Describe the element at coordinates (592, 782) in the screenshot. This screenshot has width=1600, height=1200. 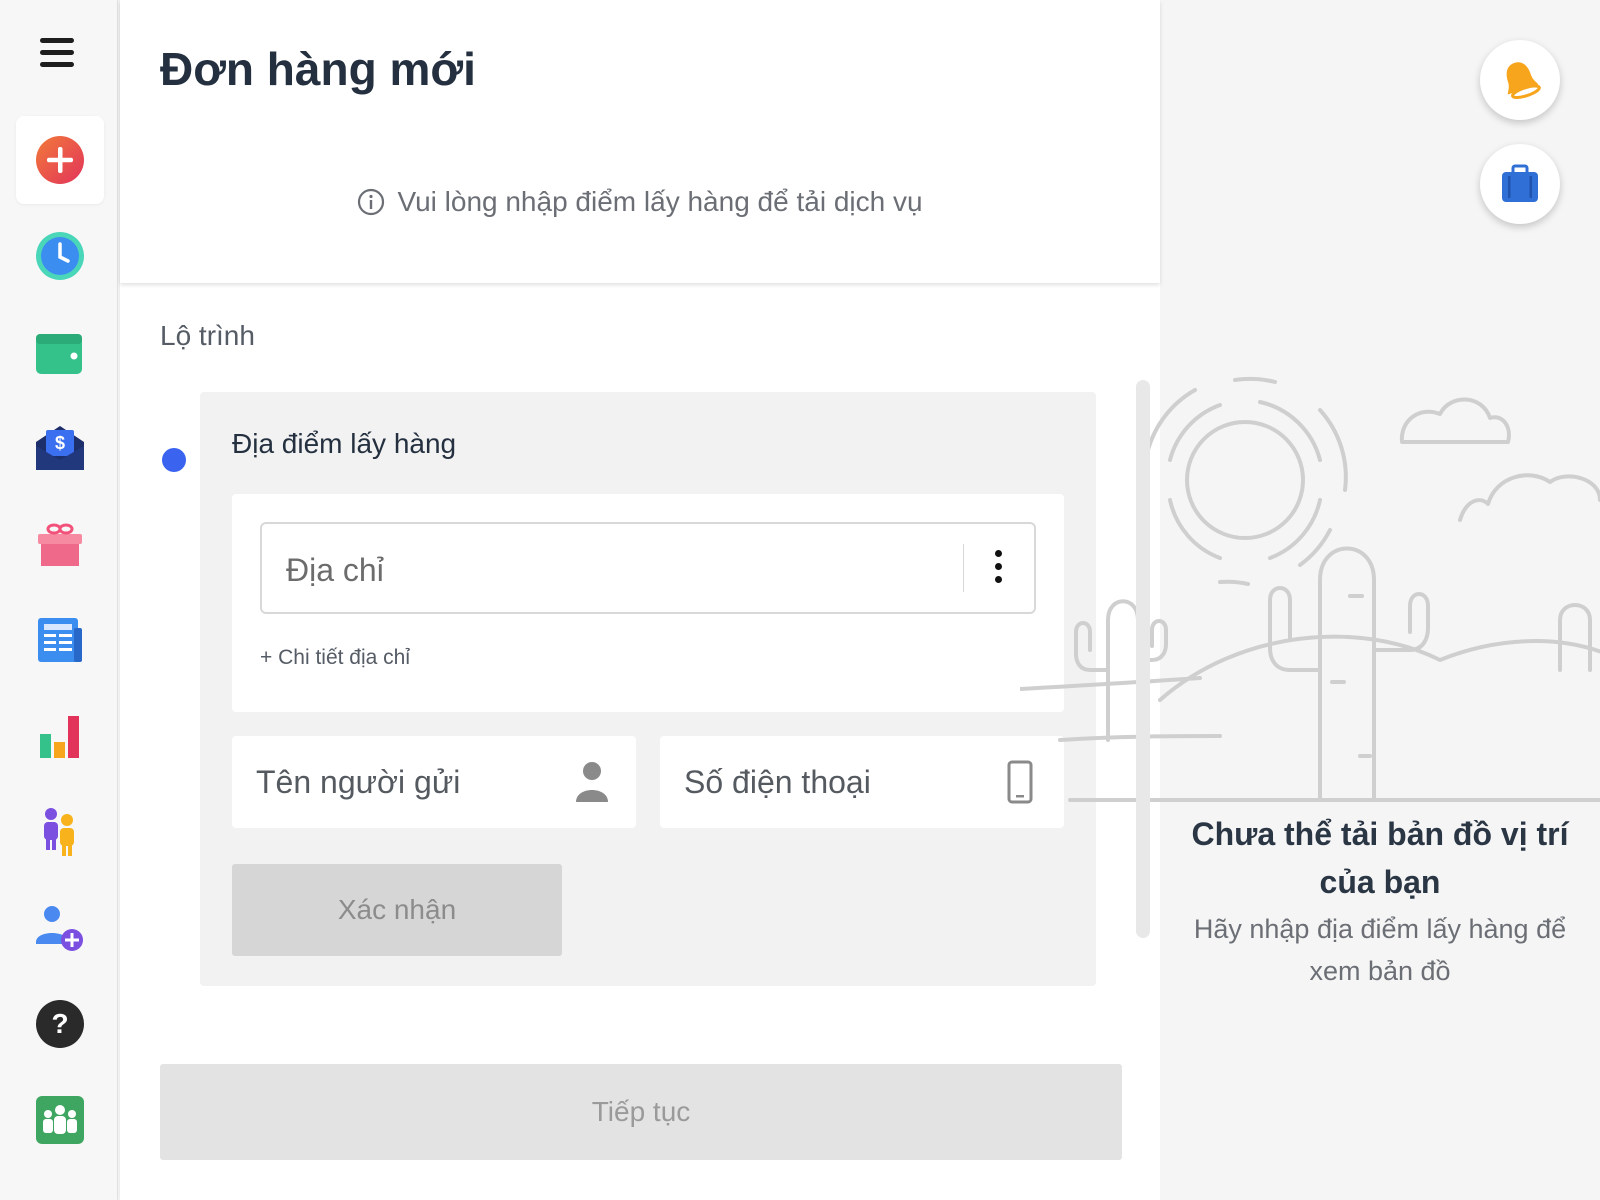
I see `person-icon` at that location.